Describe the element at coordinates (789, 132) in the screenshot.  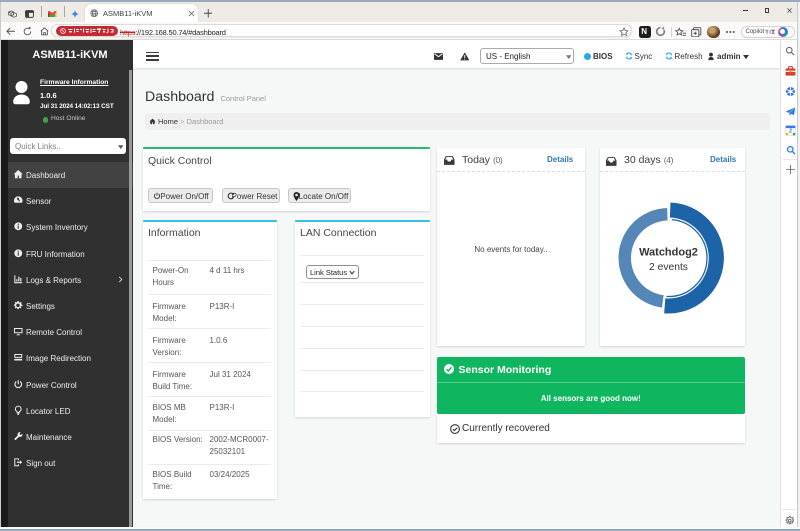
I see `svg-text: 2` at that location.